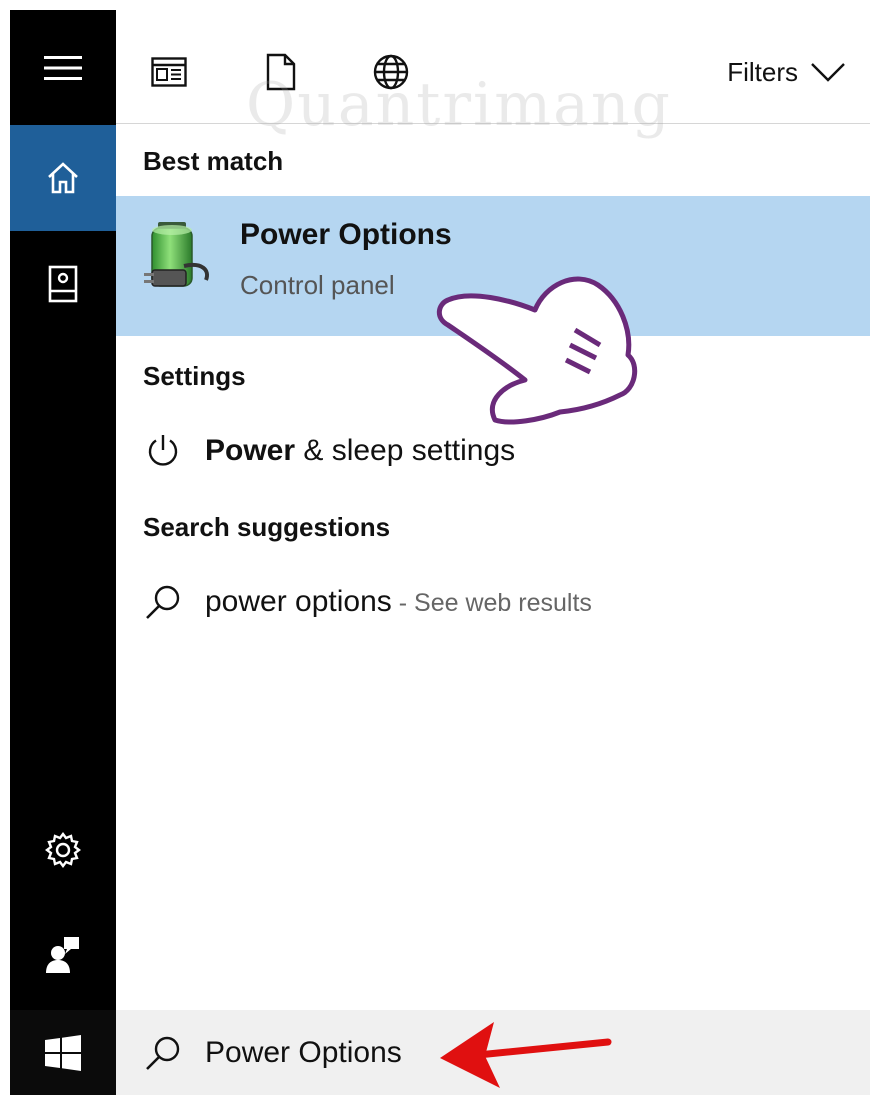 Image resolution: width=870 pixels, height=1095 pixels. I want to click on suggestion-hint: See web results, so click(503, 603).